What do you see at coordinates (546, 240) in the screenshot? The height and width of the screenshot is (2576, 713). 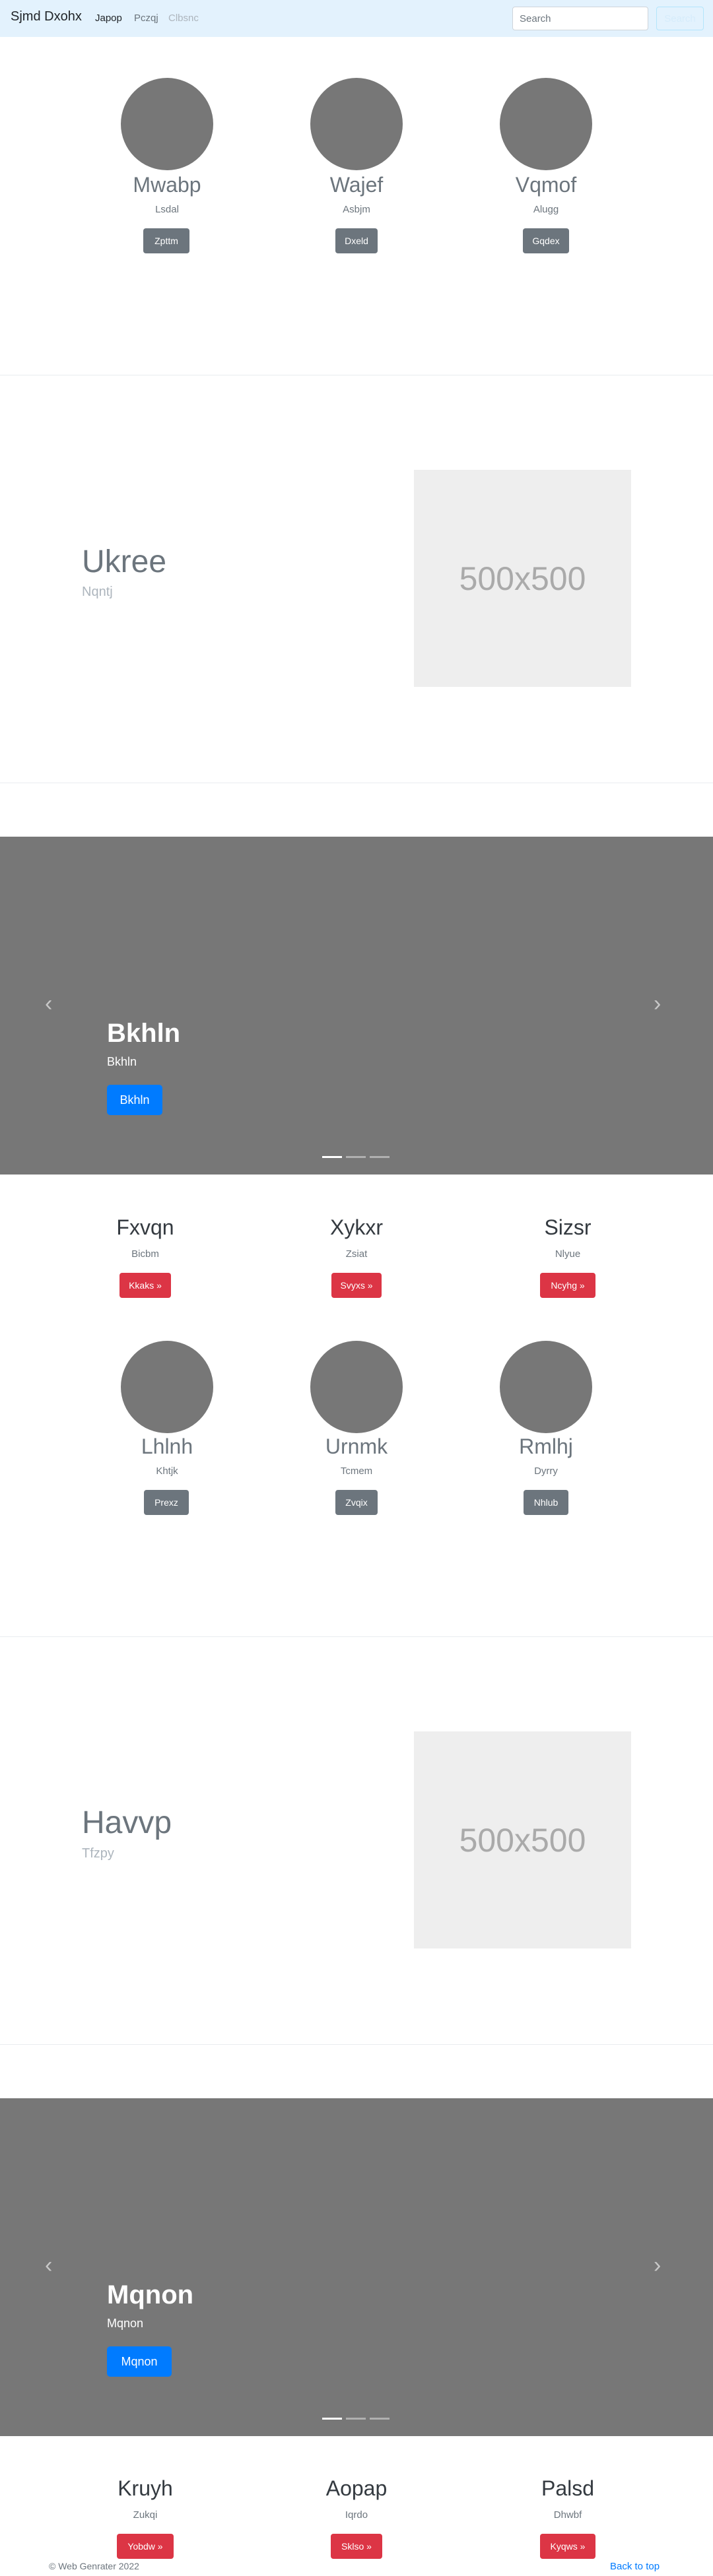 I see `column-button: Gqdex` at bounding box center [546, 240].